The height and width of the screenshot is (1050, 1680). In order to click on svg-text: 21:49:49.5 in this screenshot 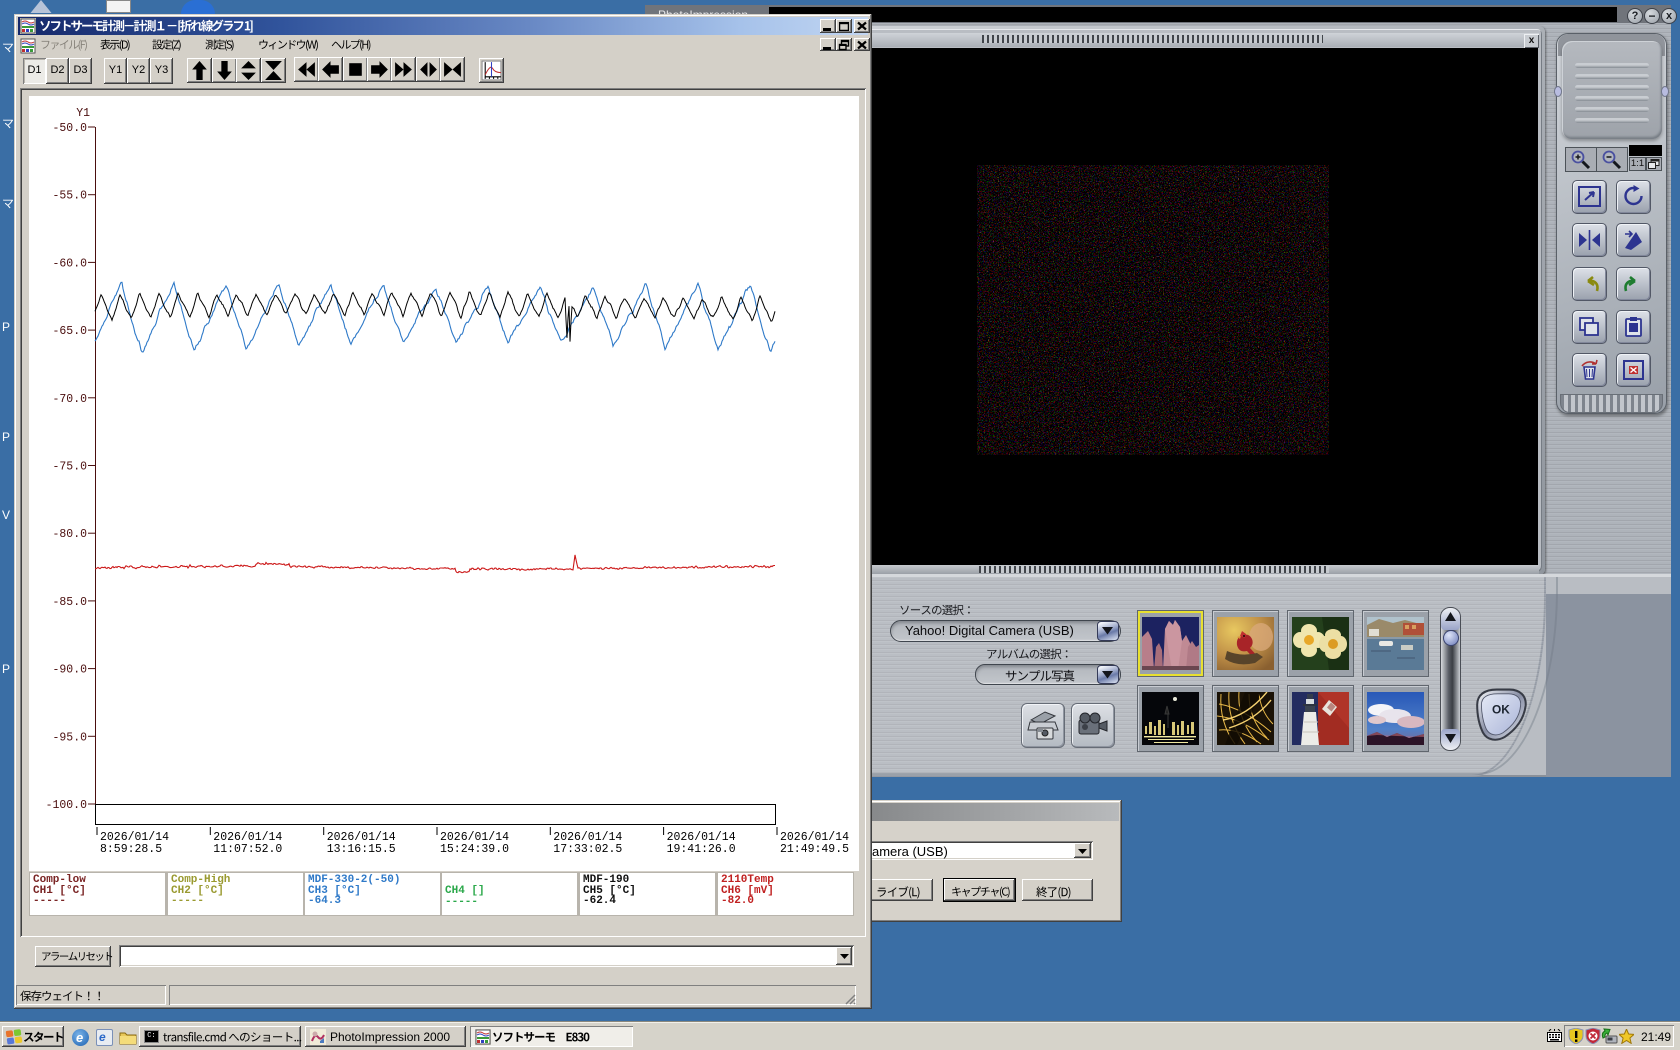, I will do `click(814, 849)`.